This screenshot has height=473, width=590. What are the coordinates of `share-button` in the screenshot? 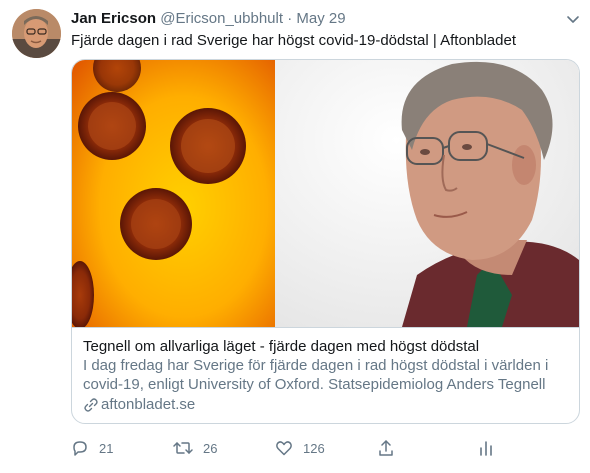 It's located at (386, 448).